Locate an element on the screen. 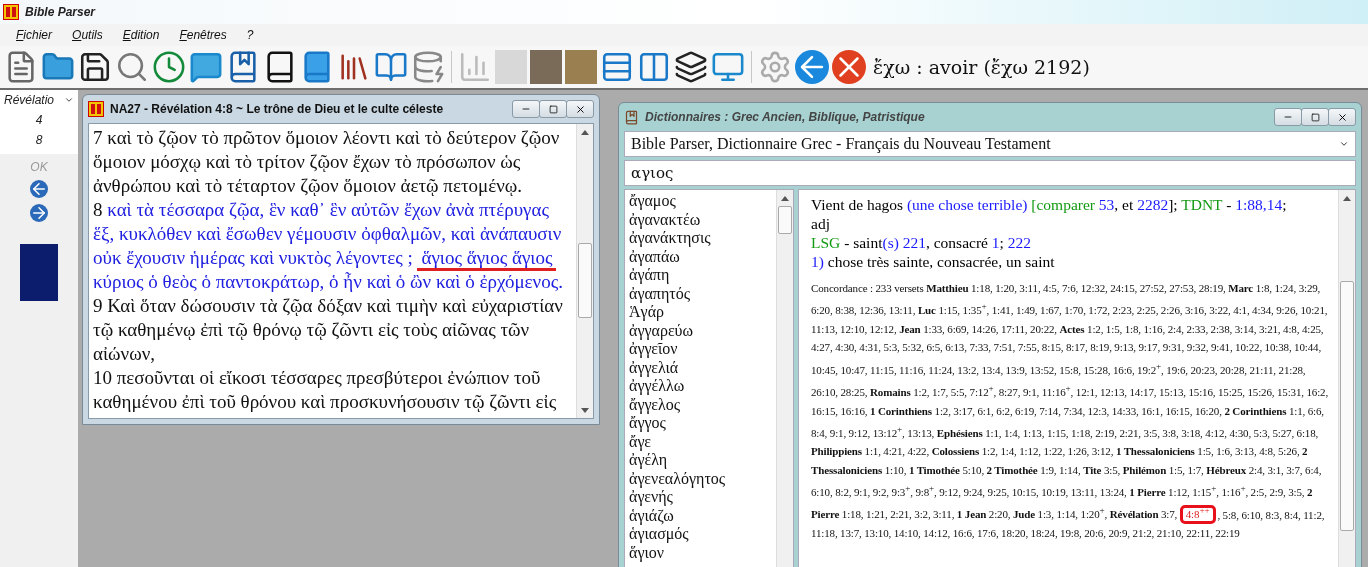 The height and width of the screenshot is (567, 1368). word-list-item: ἄγαμος is located at coordinates (700, 201).